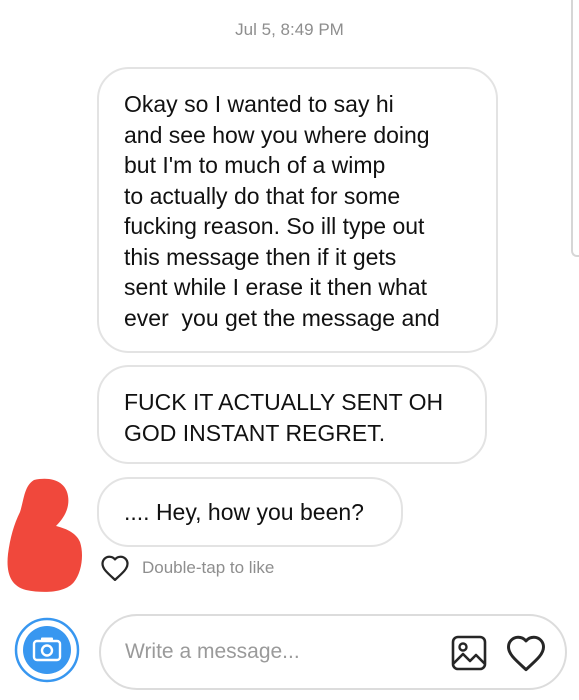  Describe the element at coordinates (277, 134) in the screenshot. I see `message-line: and see how you where doing` at that location.